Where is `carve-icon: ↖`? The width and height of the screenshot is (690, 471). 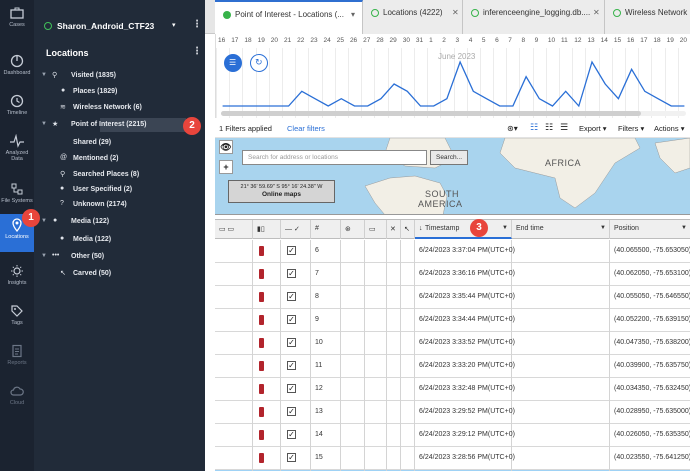 carve-icon: ↖ is located at coordinates (407, 229).